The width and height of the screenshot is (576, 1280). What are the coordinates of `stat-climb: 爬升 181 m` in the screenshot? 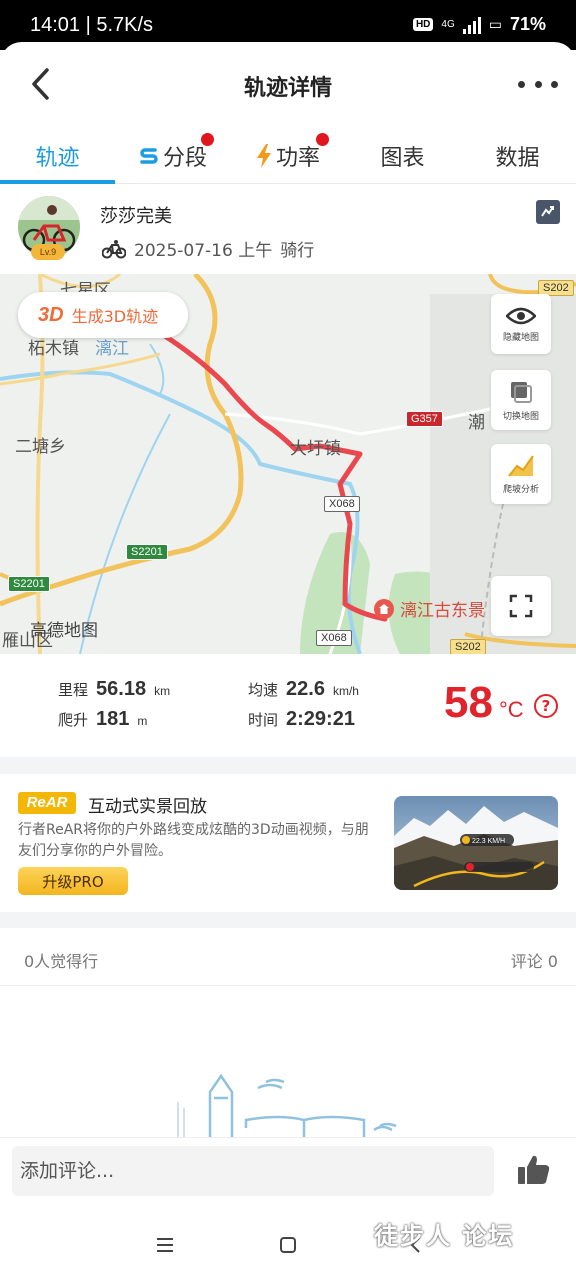 It's located at (103, 719).